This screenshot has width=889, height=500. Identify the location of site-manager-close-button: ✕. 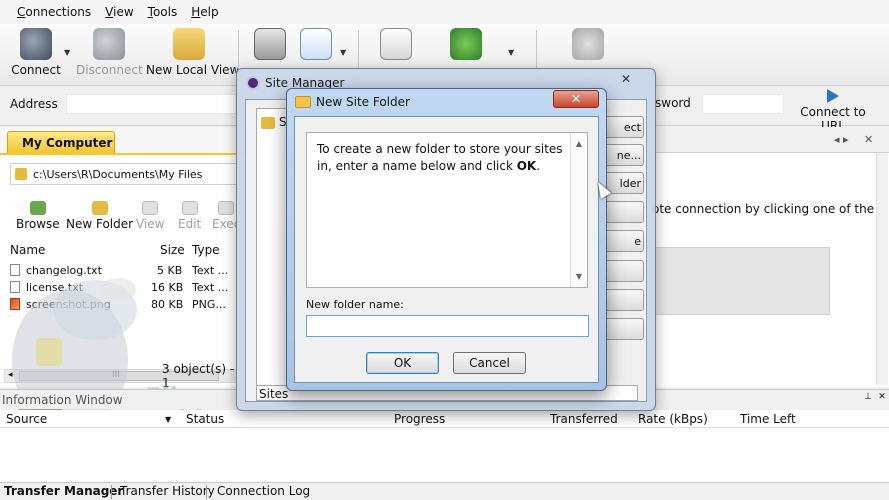
(626, 79).